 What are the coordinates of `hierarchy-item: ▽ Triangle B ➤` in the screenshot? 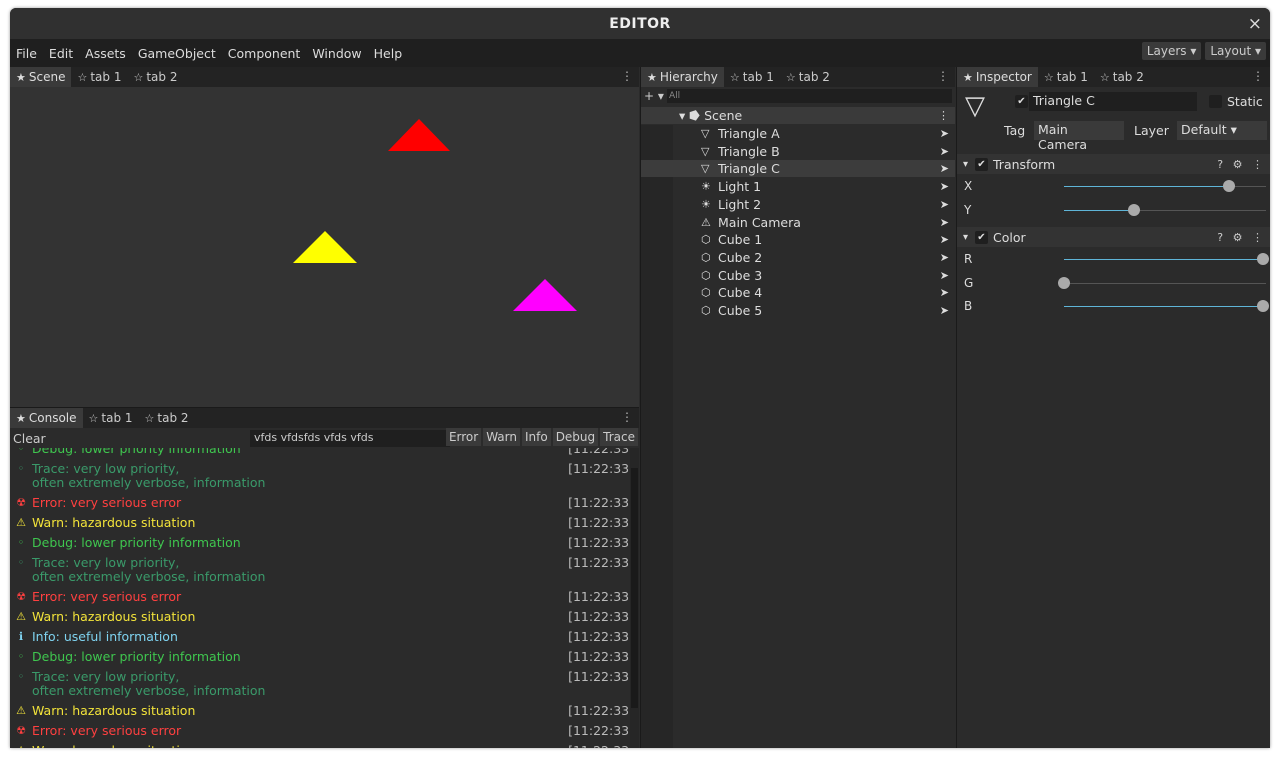 It's located at (798, 151).